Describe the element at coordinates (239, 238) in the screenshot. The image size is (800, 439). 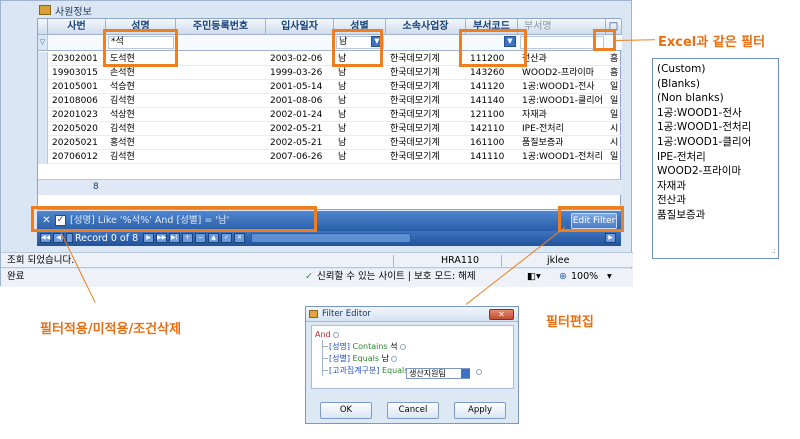
I see `cancel-record-icon: ✕` at that location.